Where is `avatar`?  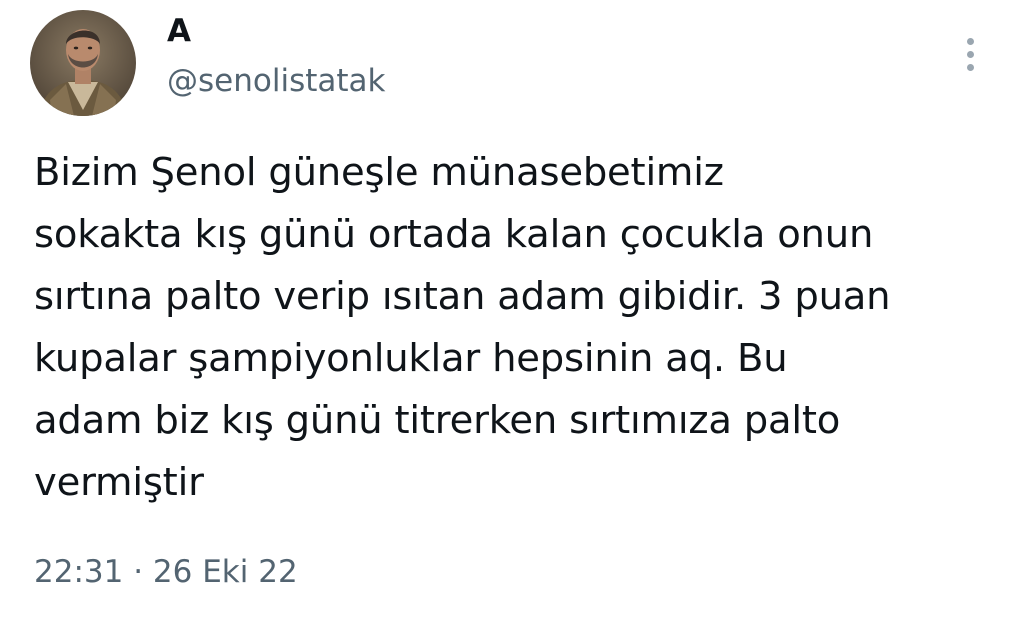
avatar is located at coordinates (83, 63).